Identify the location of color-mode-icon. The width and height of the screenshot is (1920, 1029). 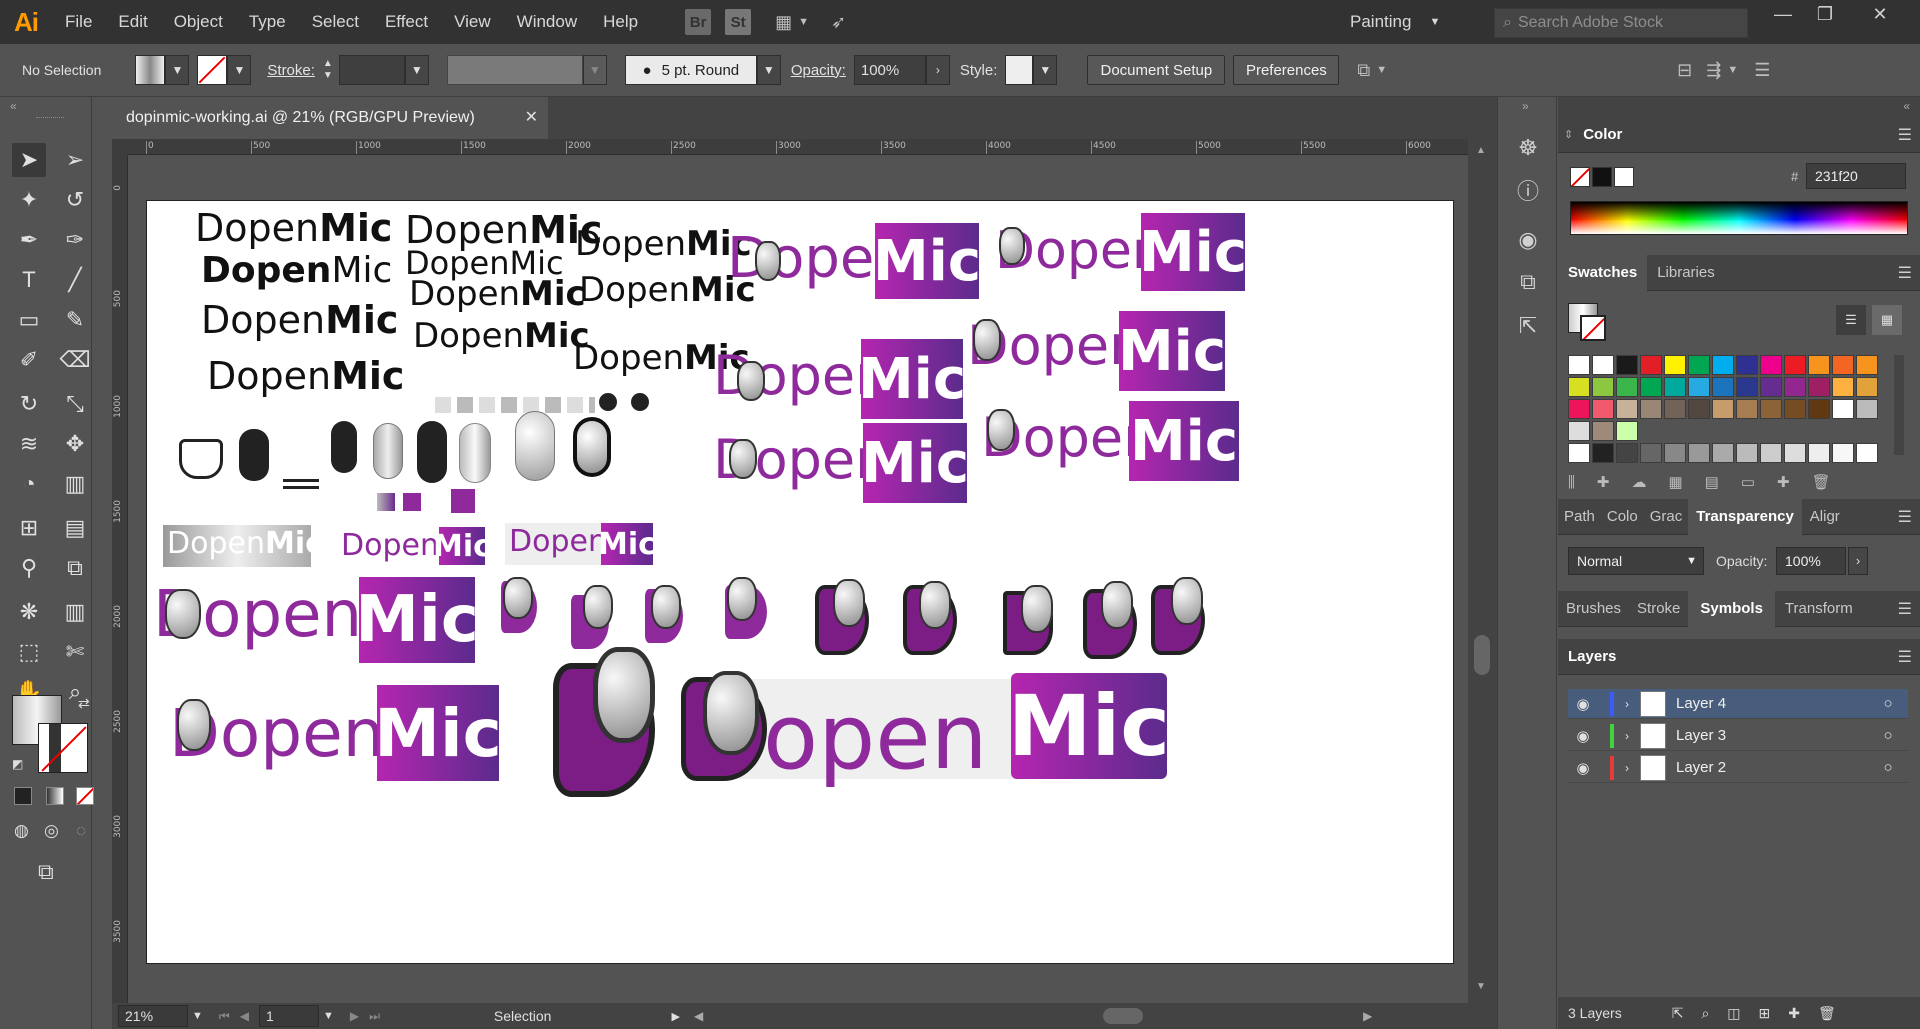
(23, 796).